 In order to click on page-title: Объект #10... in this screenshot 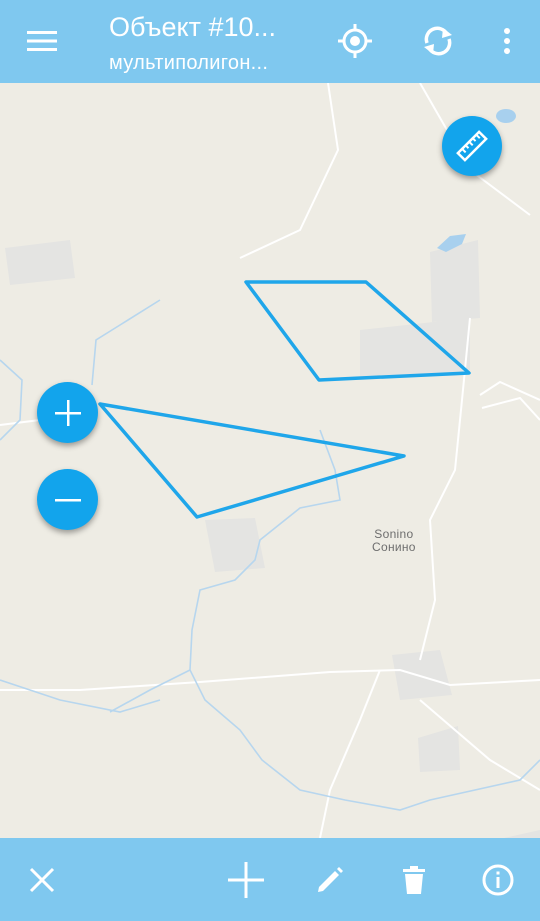, I will do `click(192, 27)`.